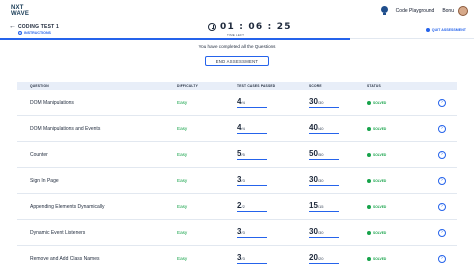 The height and width of the screenshot is (266, 474). I want to click on score-max: /50, so click(320, 154).